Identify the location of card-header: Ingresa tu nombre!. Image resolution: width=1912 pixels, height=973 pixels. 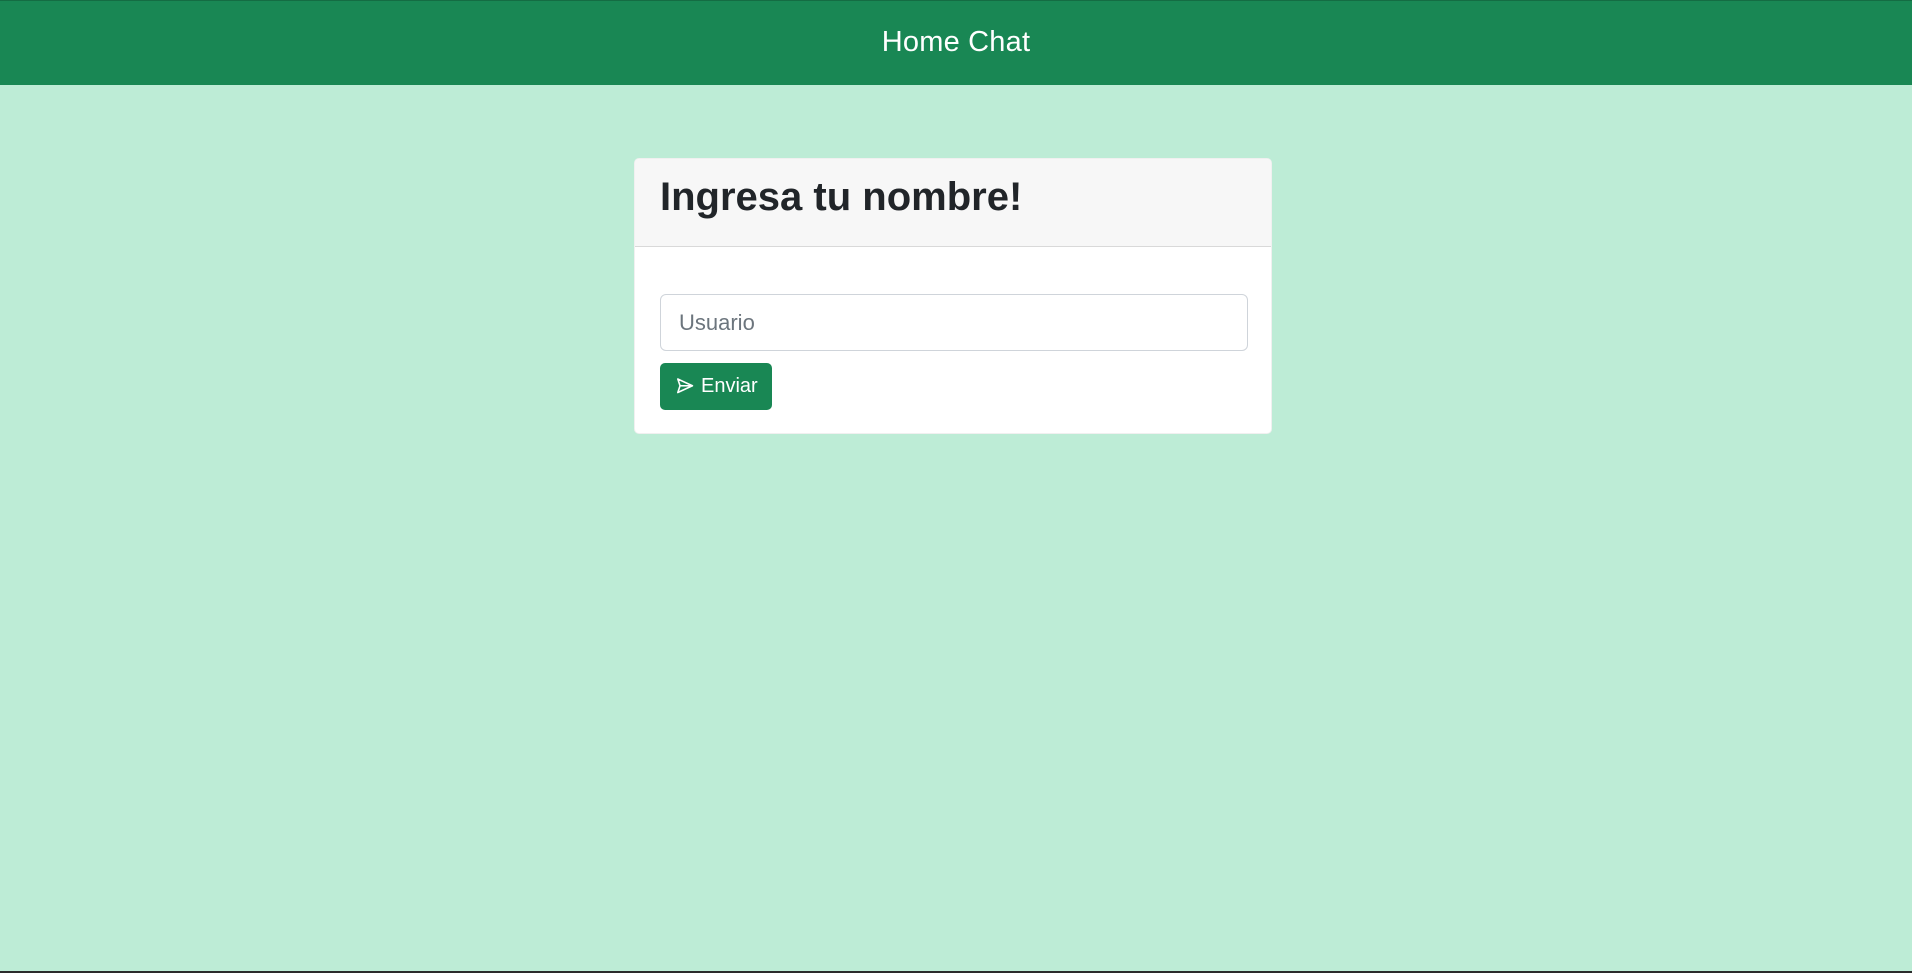
(953, 203).